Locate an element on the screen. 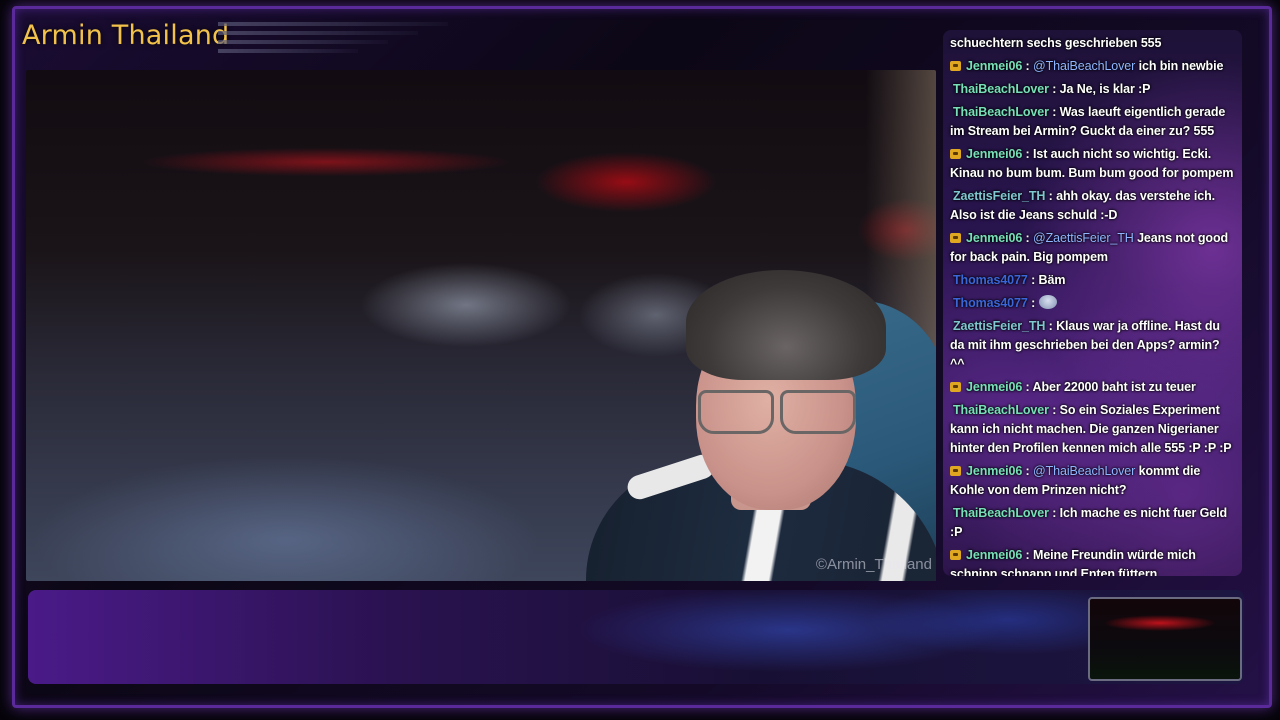 The height and width of the screenshot is (720, 1280). chat-text: Ja Ne, is klar :P is located at coordinates (1105, 89).